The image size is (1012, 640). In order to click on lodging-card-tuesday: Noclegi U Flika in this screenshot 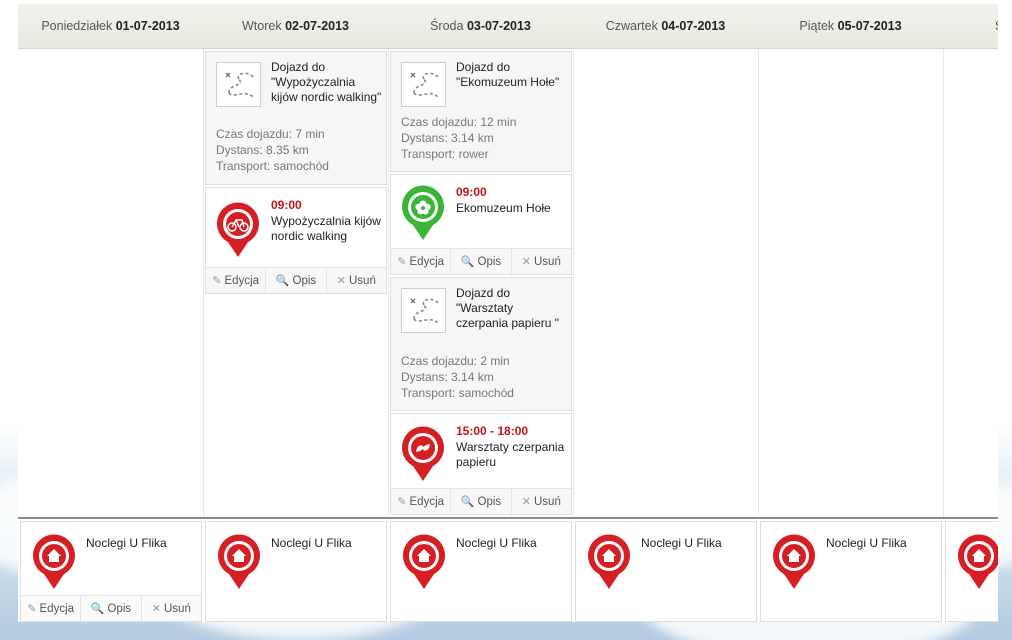, I will do `click(296, 571)`.